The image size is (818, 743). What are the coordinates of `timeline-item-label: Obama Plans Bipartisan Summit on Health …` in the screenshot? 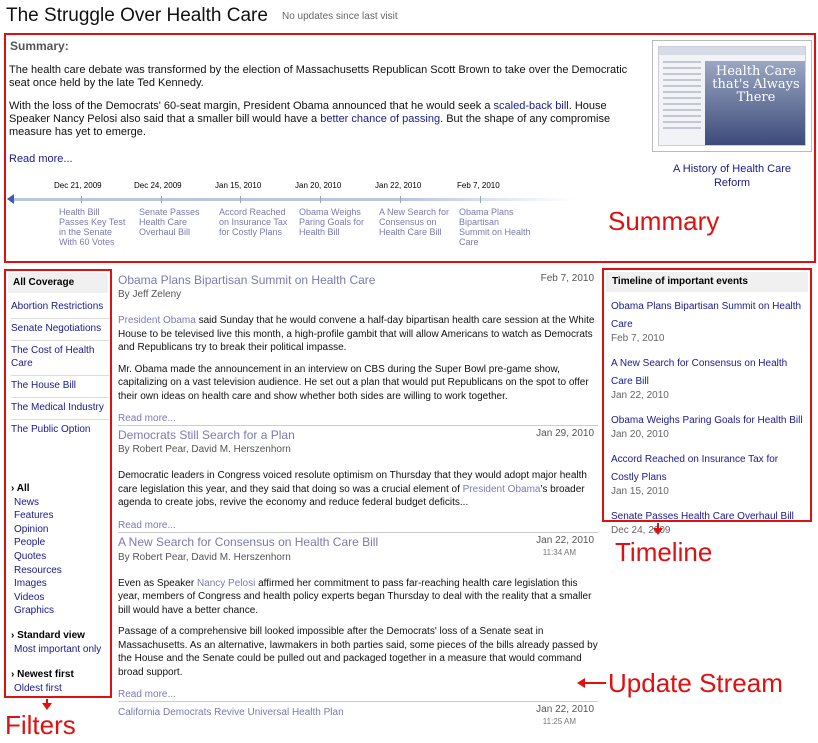 It's located at (495, 227).